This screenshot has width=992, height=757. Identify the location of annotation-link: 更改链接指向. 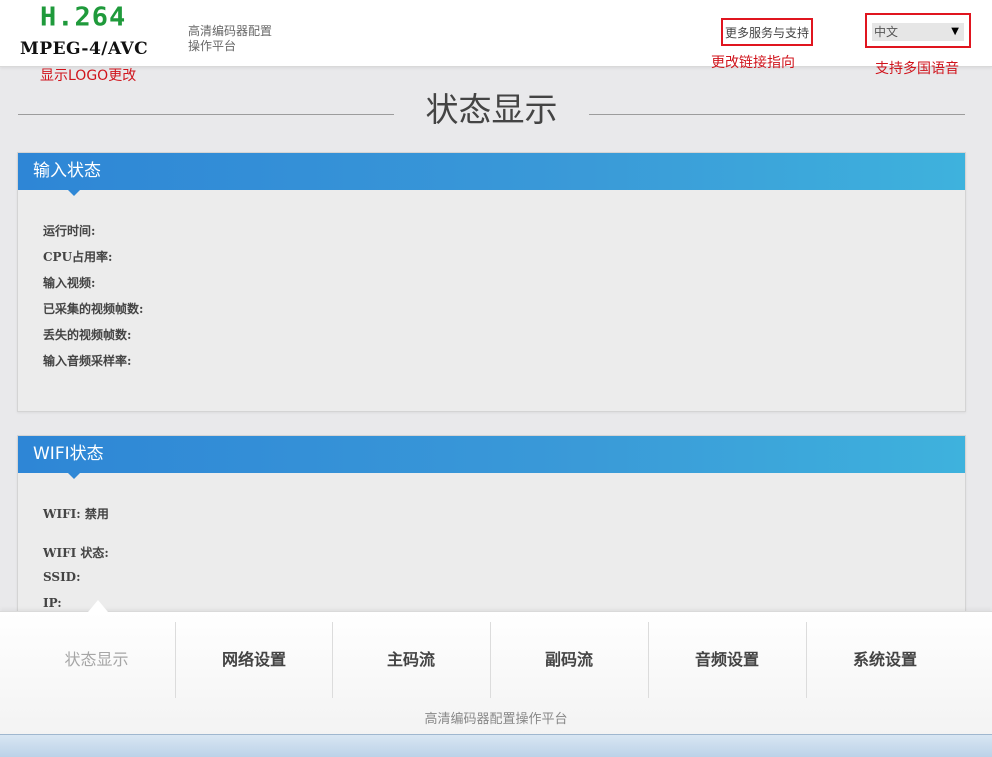
(753, 63).